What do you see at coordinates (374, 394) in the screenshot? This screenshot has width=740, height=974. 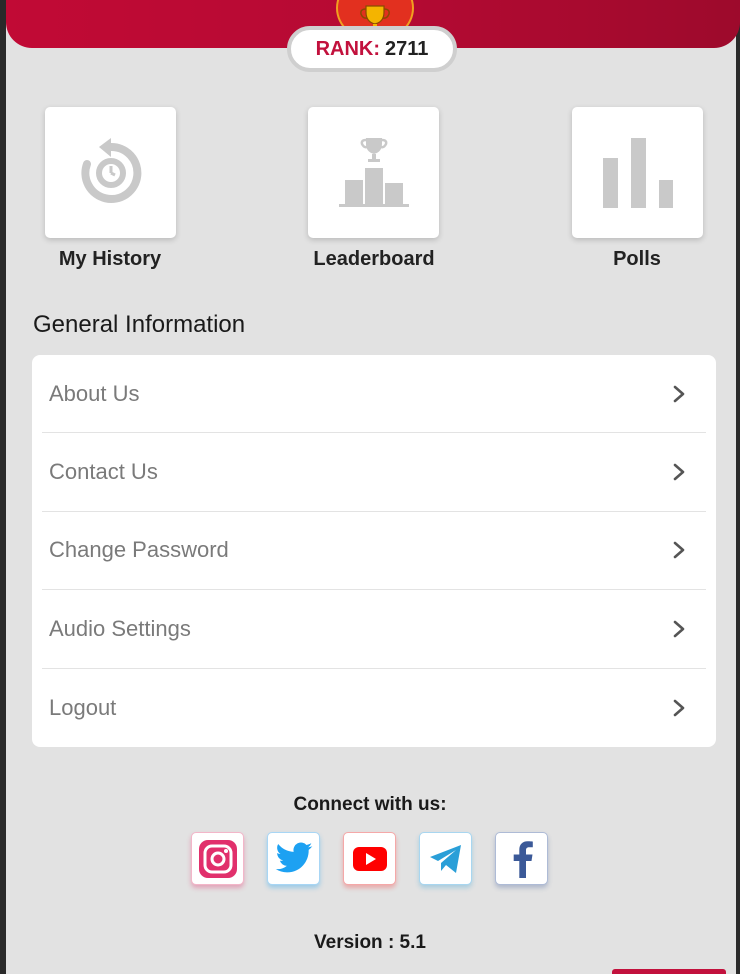 I see `menu-item-about-us: About Us` at bounding box center [374, 394].